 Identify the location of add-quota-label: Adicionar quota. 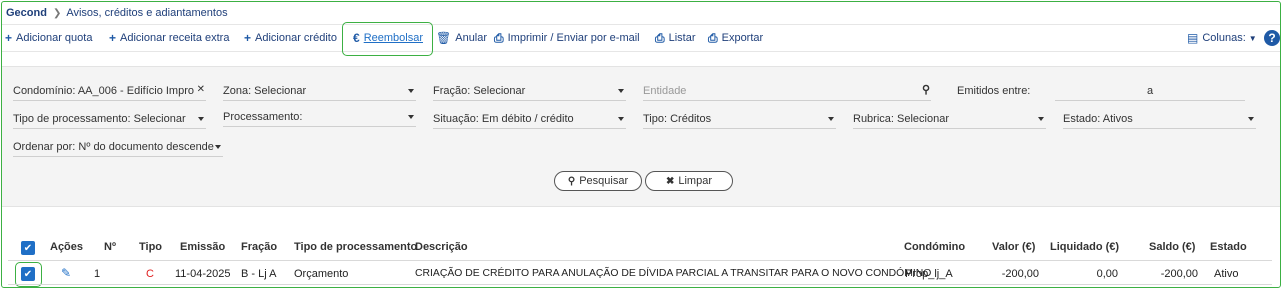
(54, 38).